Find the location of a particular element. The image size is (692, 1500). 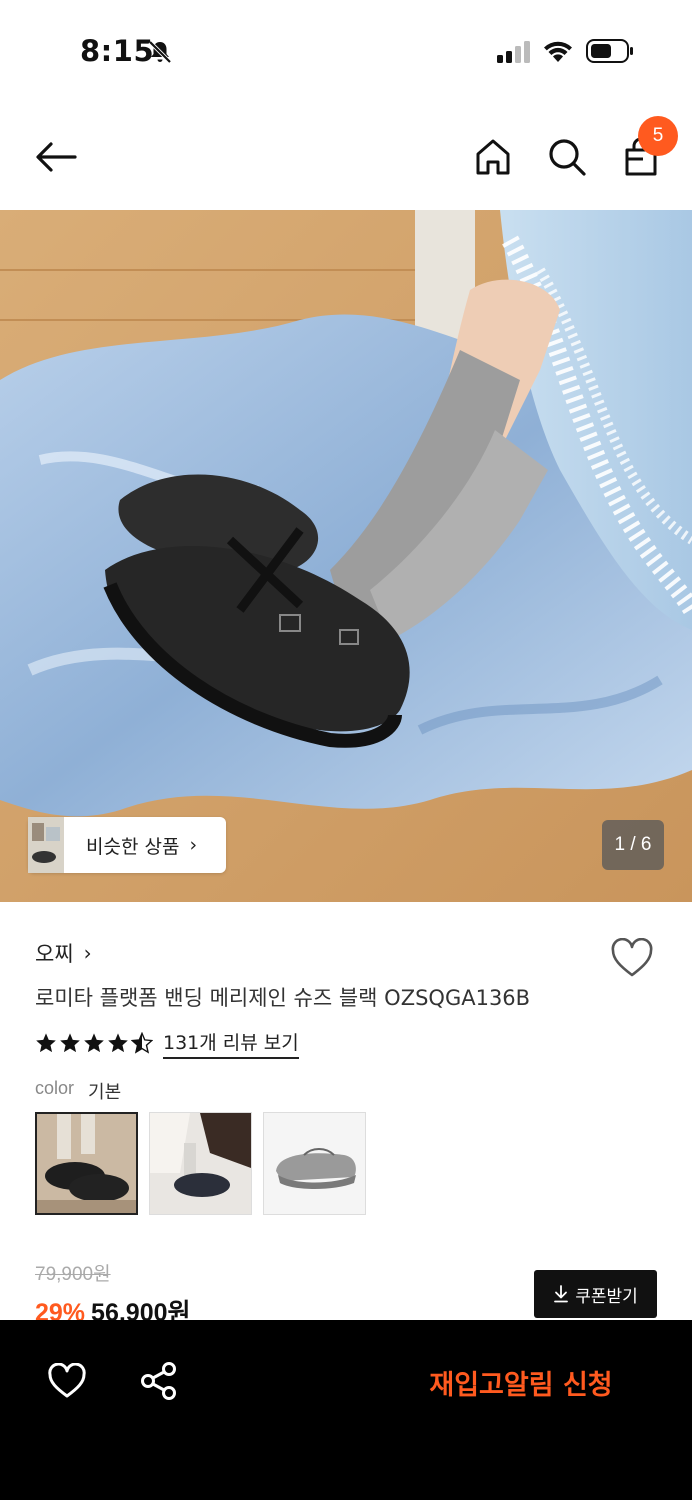

status-time: 8:15 is located at coordinates (117, 51).